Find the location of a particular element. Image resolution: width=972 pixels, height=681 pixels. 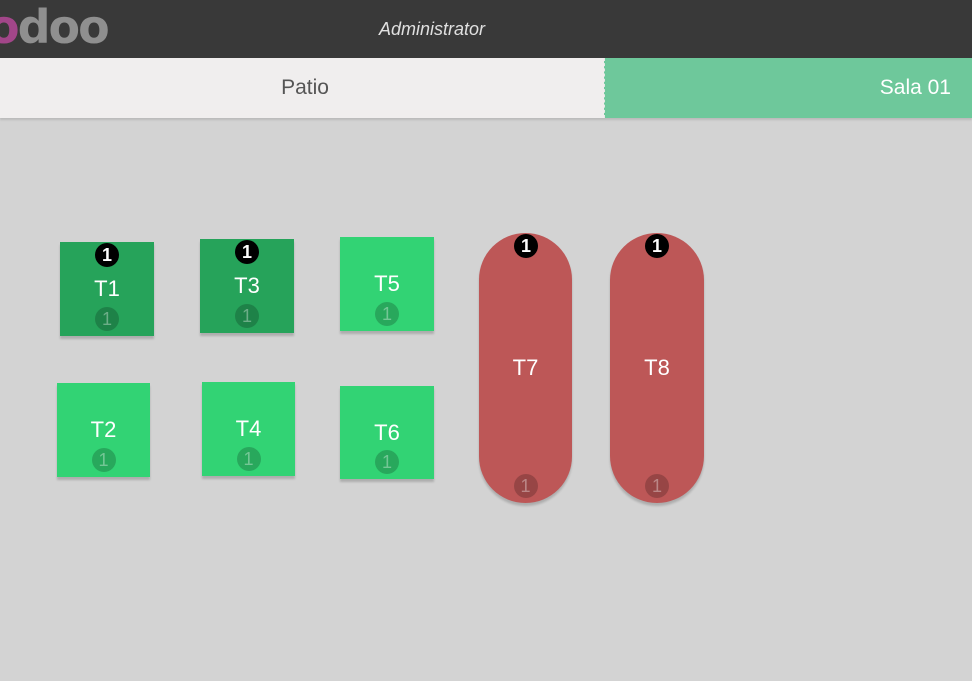

top-bar: o doo Administrator is located at coordinates (486, 29).